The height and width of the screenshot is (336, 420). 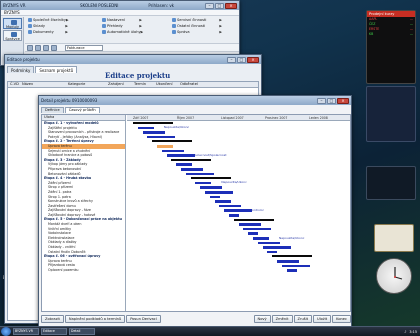 What do you see at coordinates (122, 32) in the screenshot?
I see `menu-item: Automatické úlohy ▶` at bounding box center [122, 32].